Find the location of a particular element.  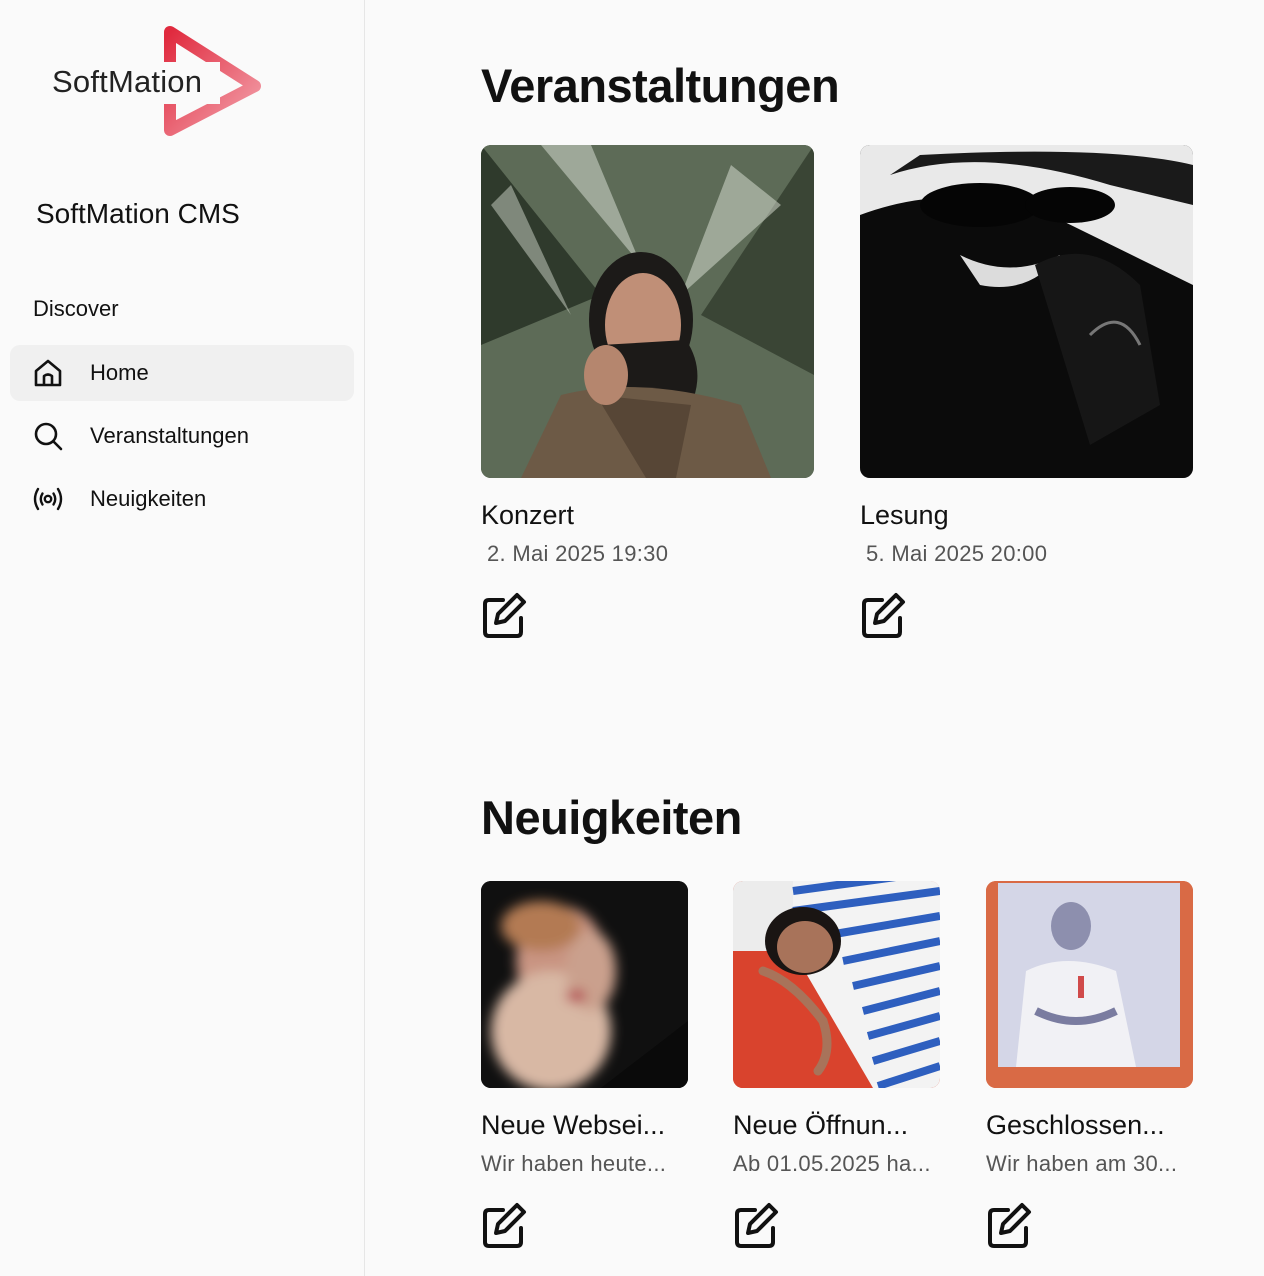

home-icon is located at coordinates (48, 373).